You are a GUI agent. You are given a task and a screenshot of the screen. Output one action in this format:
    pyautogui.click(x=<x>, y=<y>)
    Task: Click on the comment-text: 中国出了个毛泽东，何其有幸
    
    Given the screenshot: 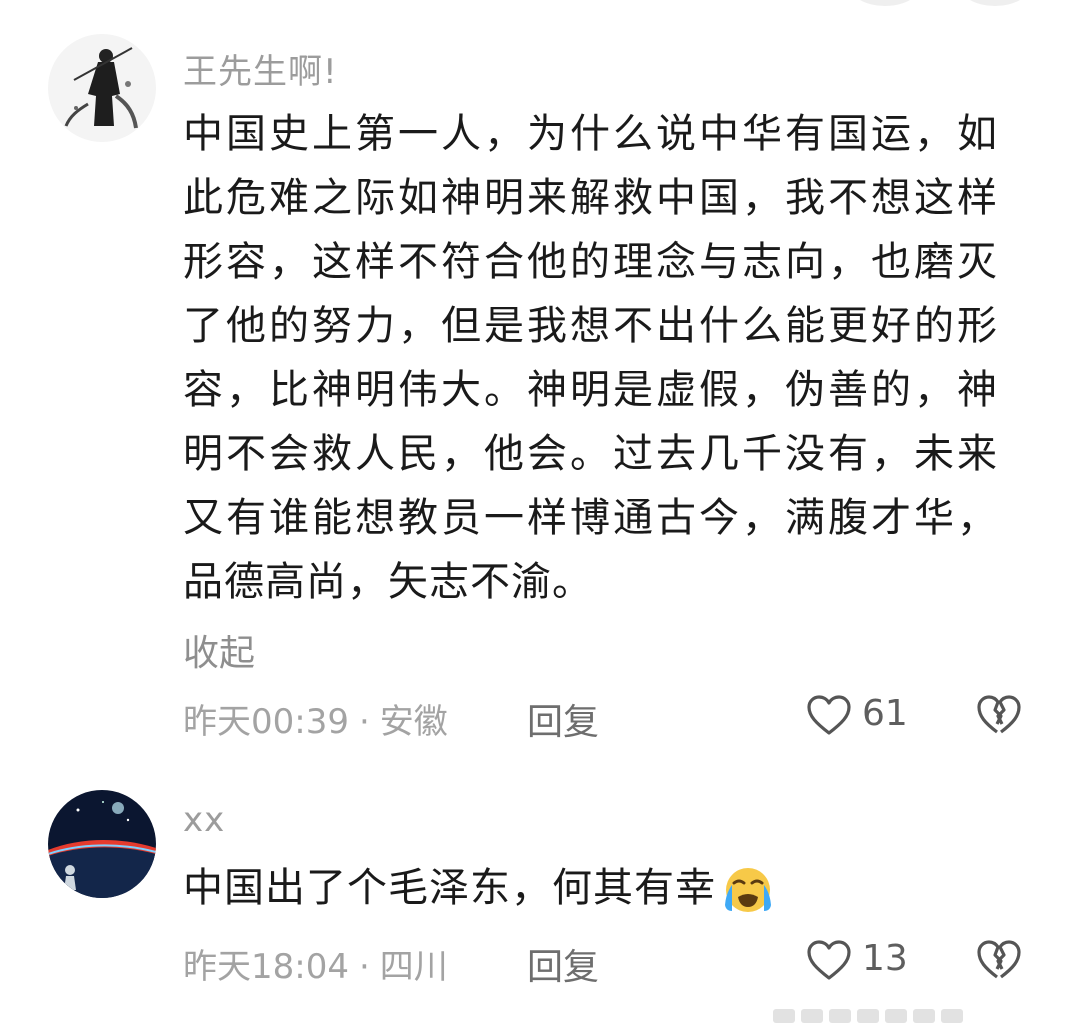 What is the action you would take?
    pyautogui.click(x=590, y=888)
    